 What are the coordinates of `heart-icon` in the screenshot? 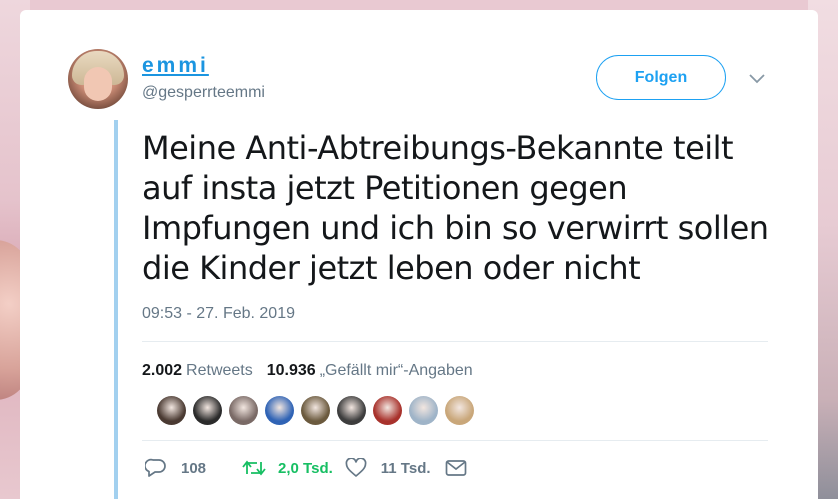 It's located at (356, 467).